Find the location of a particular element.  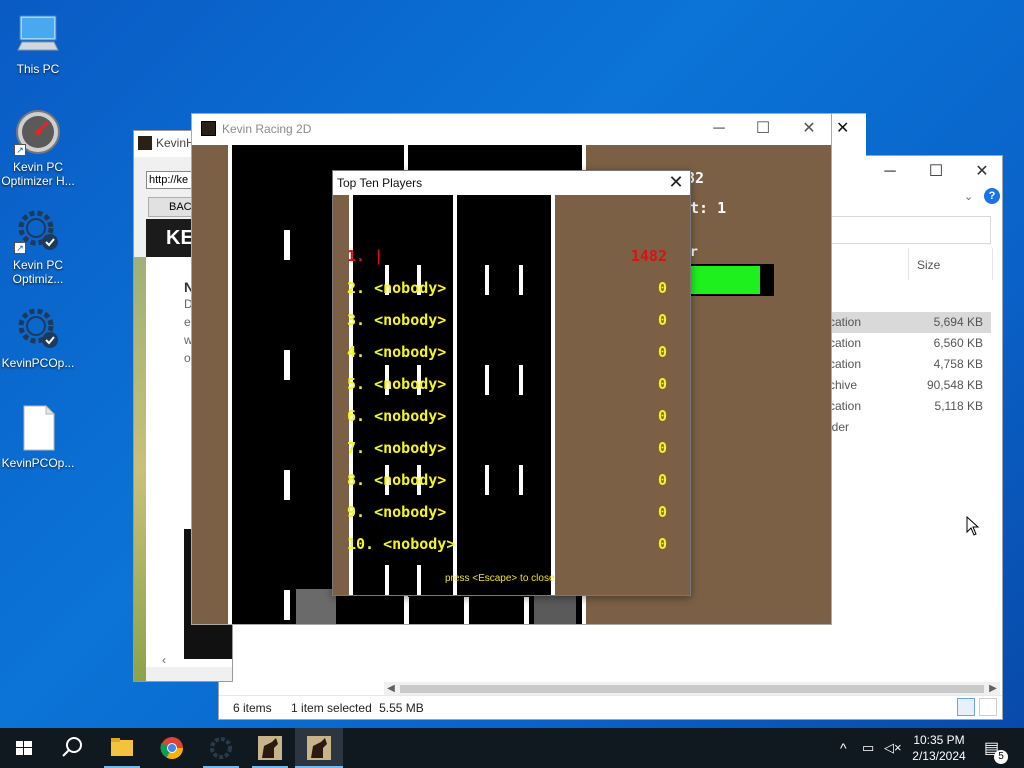

player-score: 1482 is located at coordinates (648, 256).